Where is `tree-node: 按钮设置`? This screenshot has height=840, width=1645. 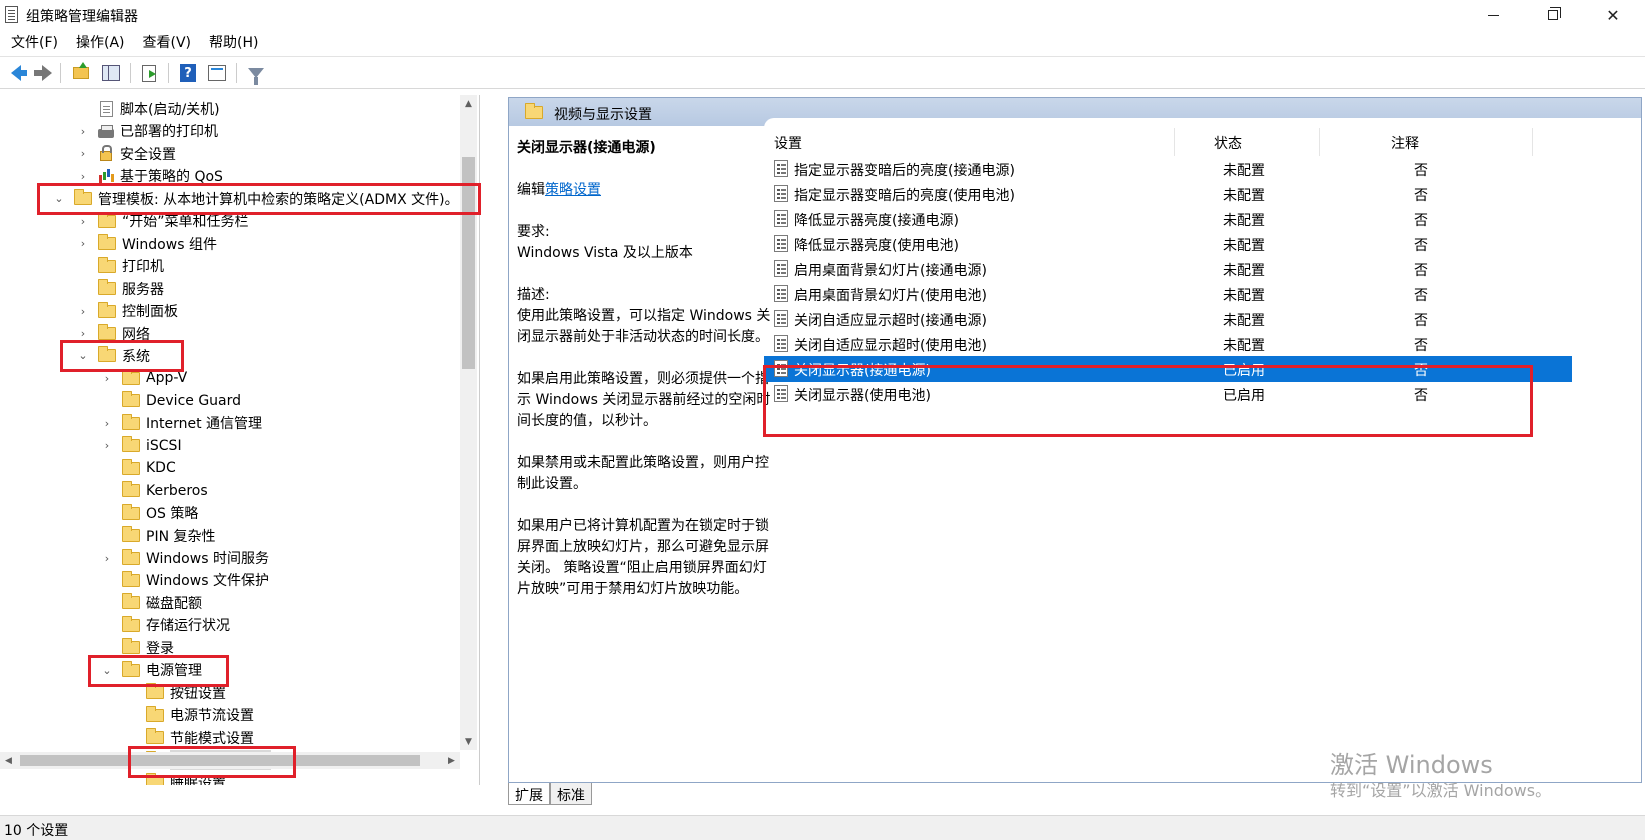 tree-node: 按钮设置 is located at coordinates (186, 693).